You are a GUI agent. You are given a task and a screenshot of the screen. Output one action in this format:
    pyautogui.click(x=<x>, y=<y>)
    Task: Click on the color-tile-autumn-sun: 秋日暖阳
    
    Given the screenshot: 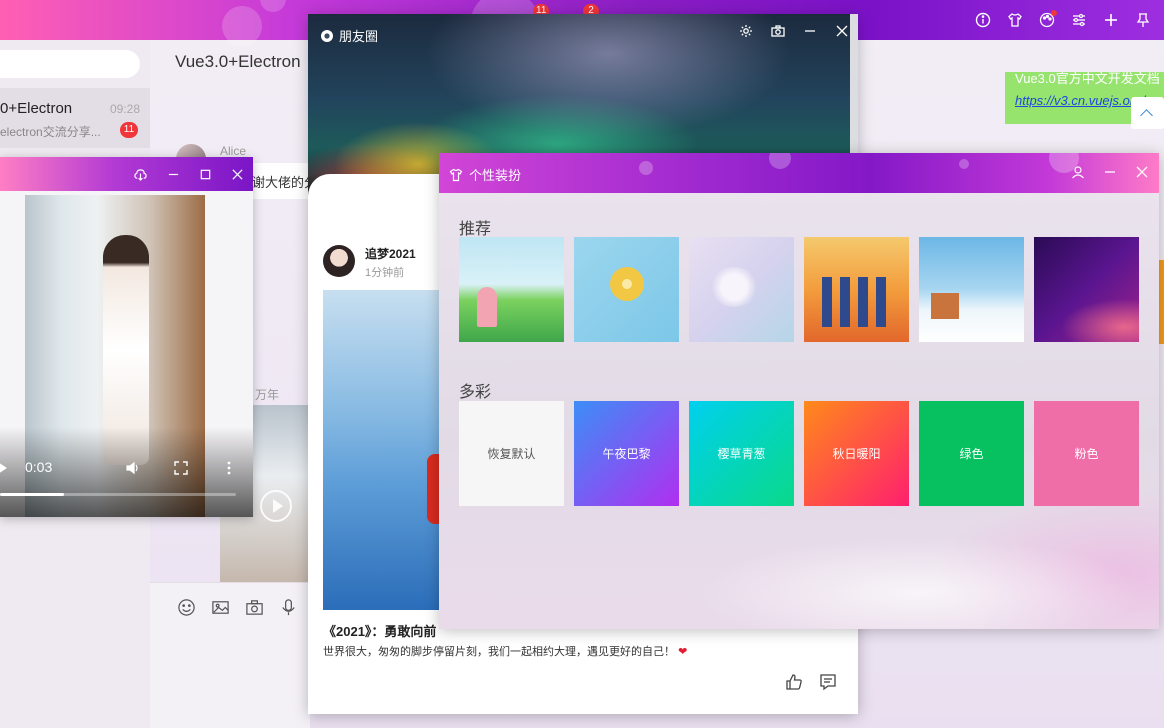 What is the action you would take?
    pyautogui.click(x=856, y=453)
    